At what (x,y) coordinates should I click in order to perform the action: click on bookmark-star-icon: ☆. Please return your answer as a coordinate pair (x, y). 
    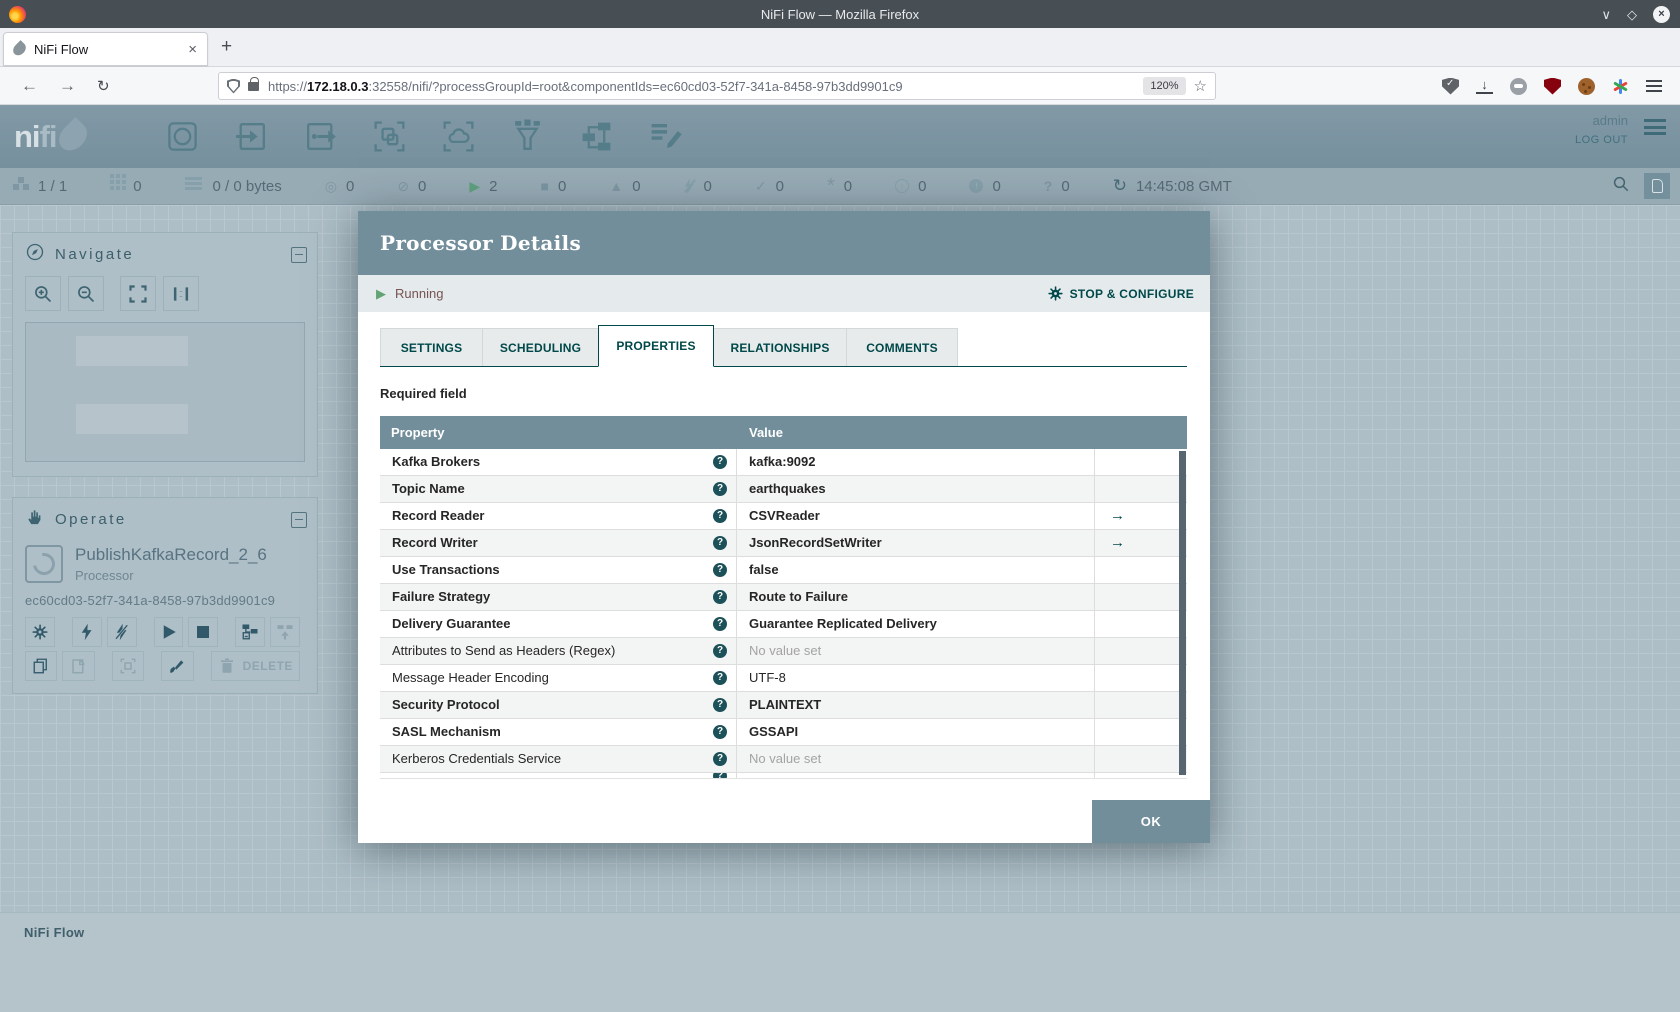
    Looking at the image, I should click on (1200, 86).